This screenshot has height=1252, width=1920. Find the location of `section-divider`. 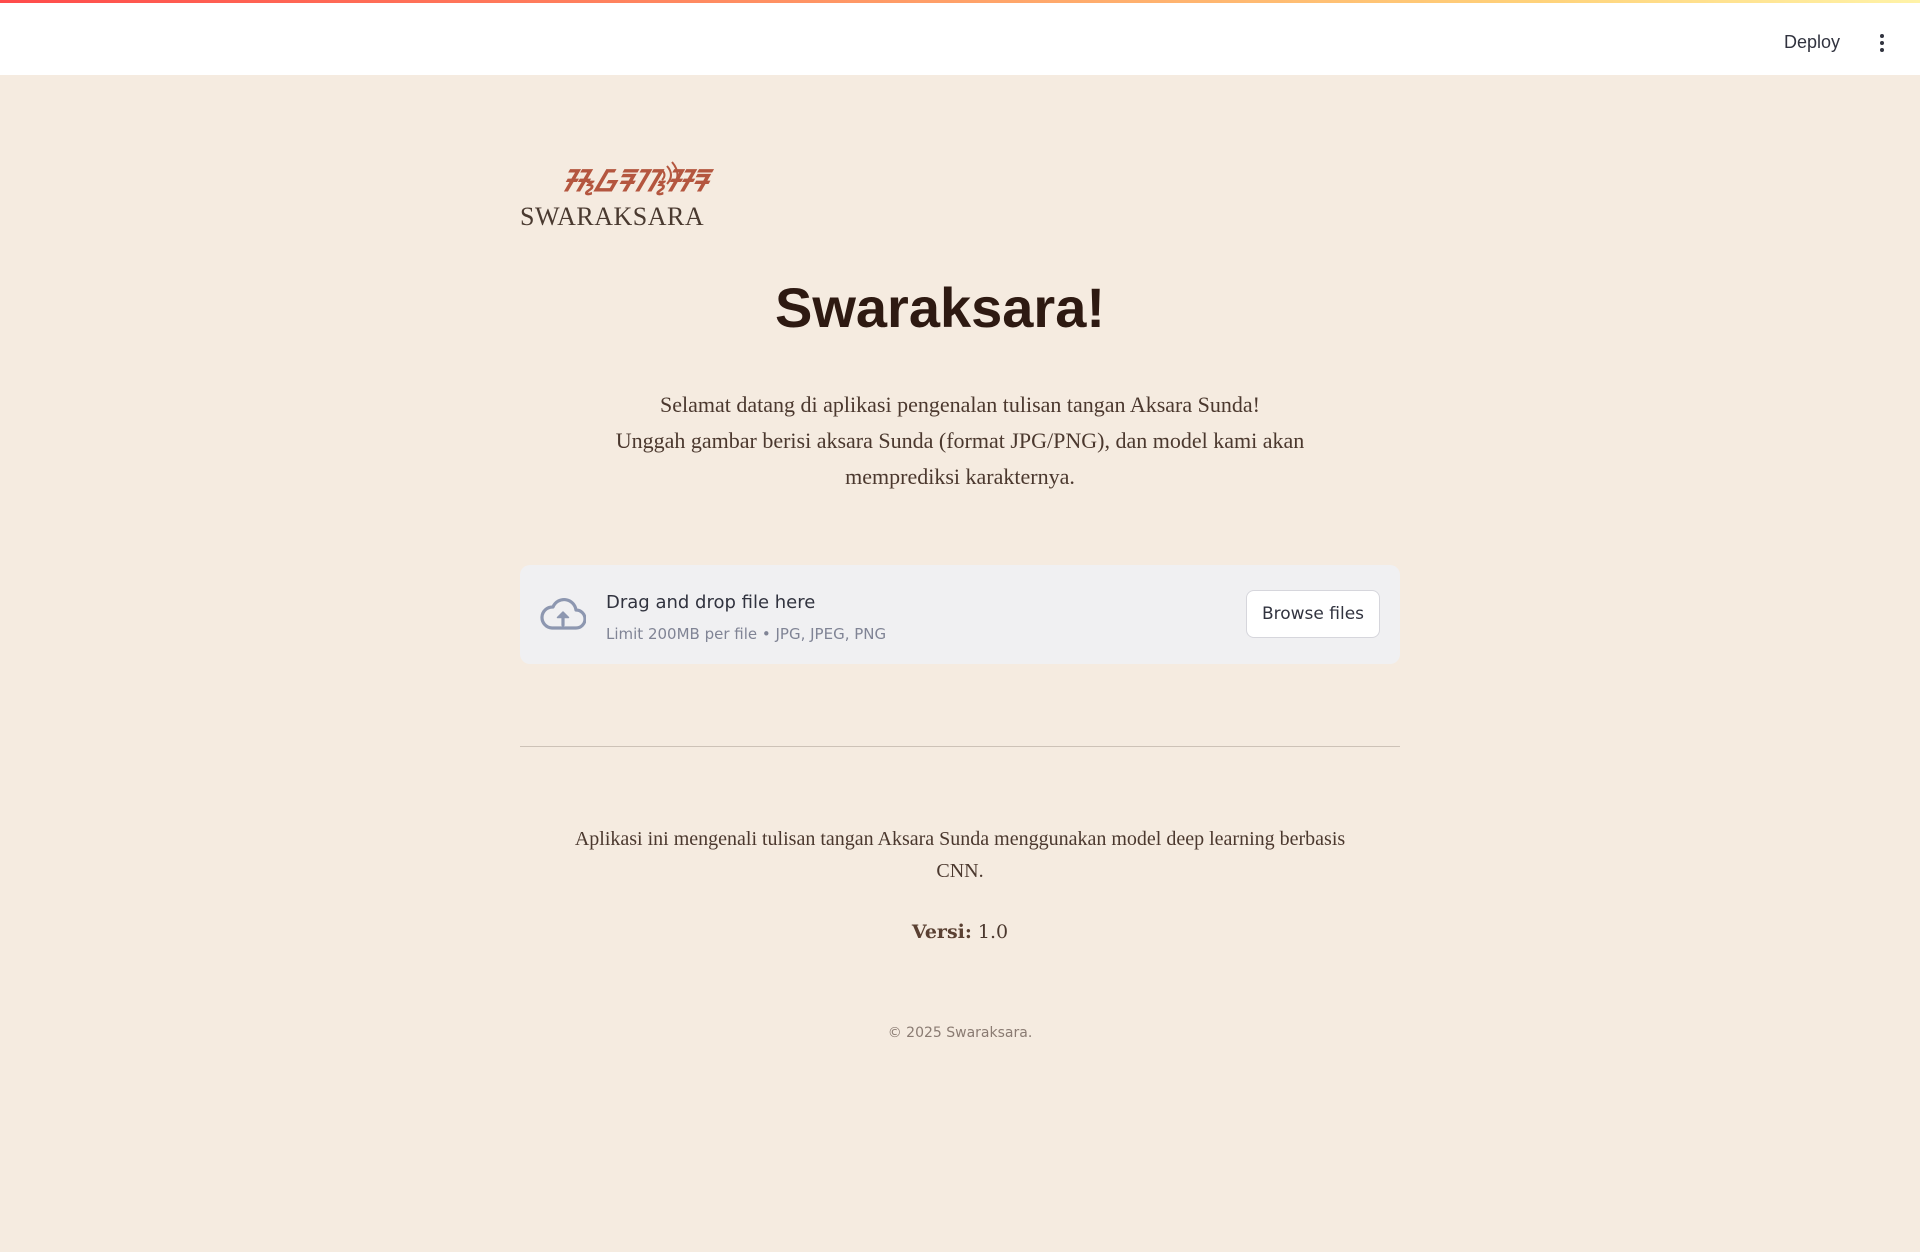

section-divider is located at coordinates (960, 746).